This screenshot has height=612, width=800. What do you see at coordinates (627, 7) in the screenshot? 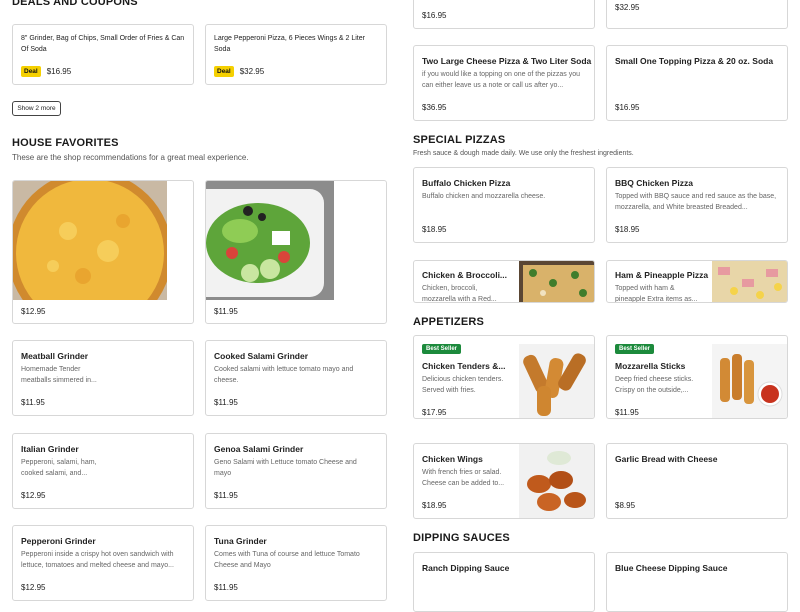
I see `menu-item-price: $32.95` at bounding box center [627, 7].